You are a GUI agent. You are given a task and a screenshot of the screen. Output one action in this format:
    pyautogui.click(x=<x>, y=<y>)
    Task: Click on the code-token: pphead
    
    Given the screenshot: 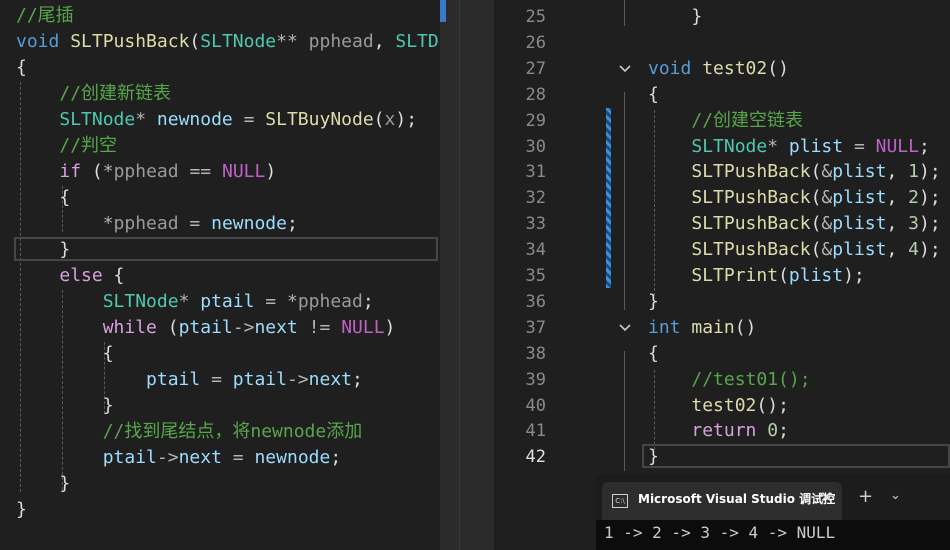 What is the action you would take?
    pyautogui.click(x=146, y=223)
    